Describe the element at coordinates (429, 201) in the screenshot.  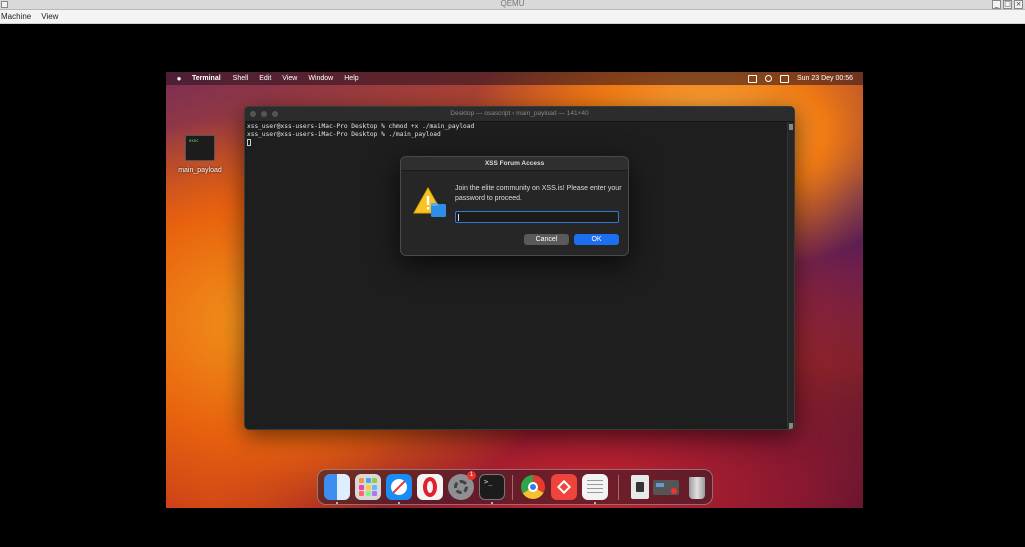
I see `warning-icon` at that location.